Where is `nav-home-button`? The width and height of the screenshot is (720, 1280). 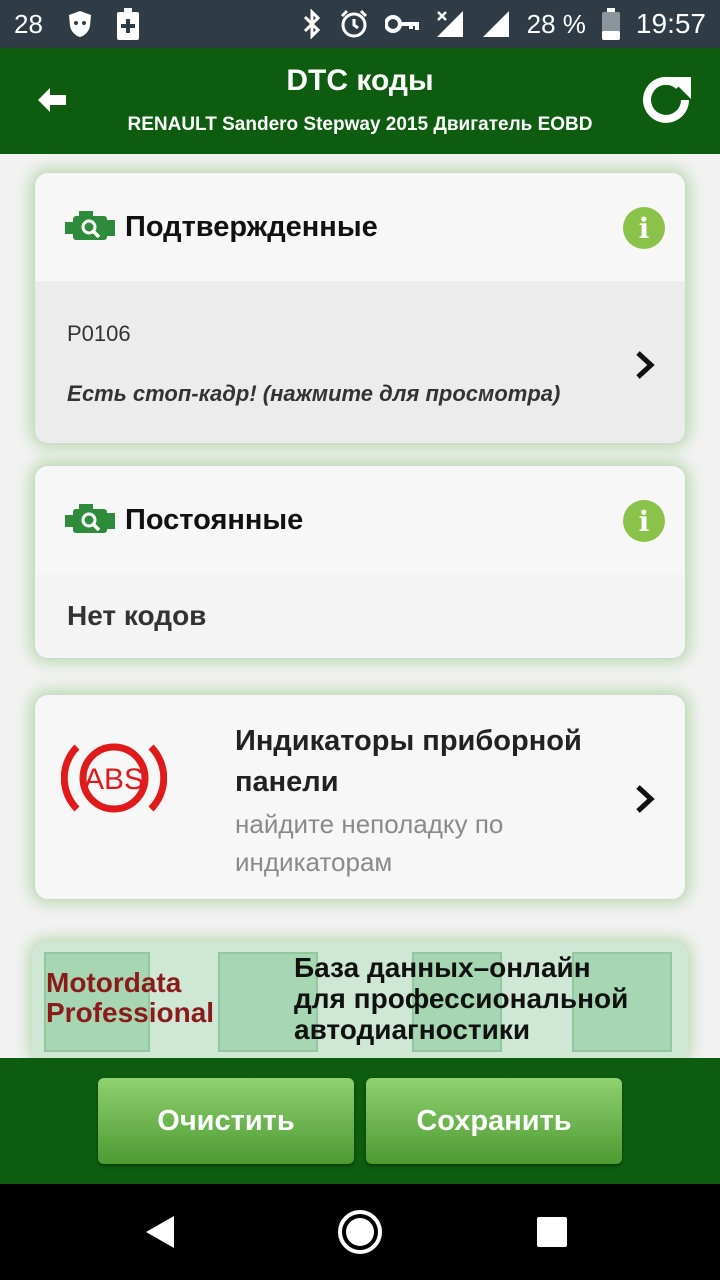 nav-home-button is located at coordinates (360, 1232).